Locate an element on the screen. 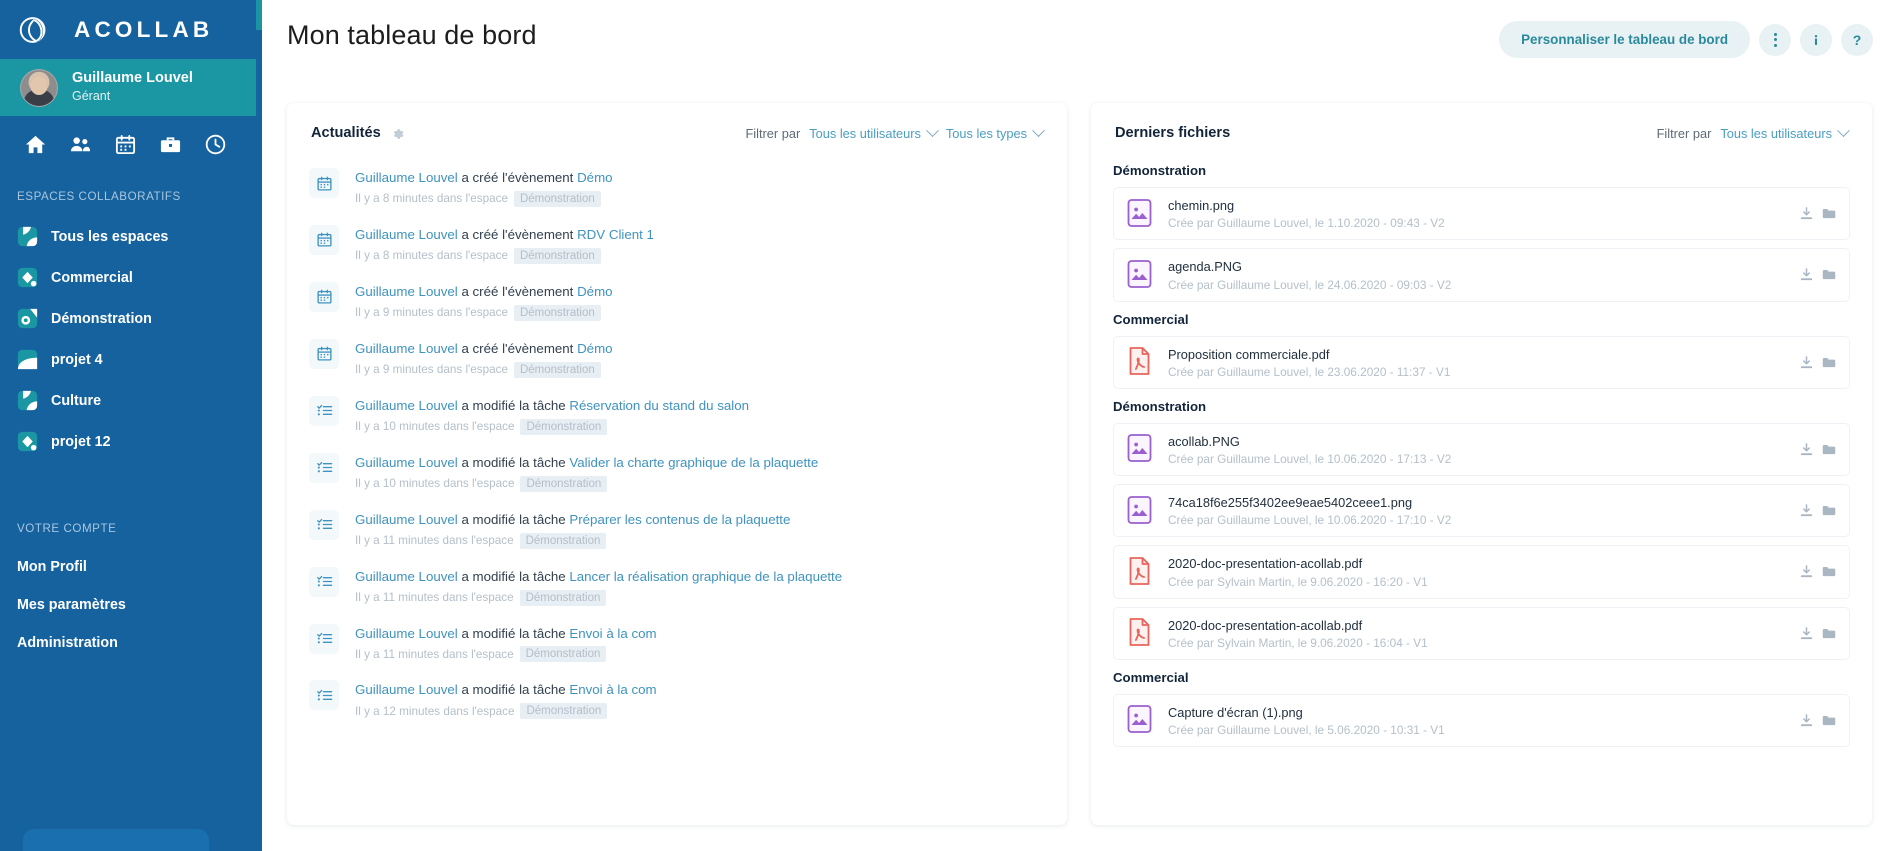  help-button: ? is located at coordinates (1857, 39).